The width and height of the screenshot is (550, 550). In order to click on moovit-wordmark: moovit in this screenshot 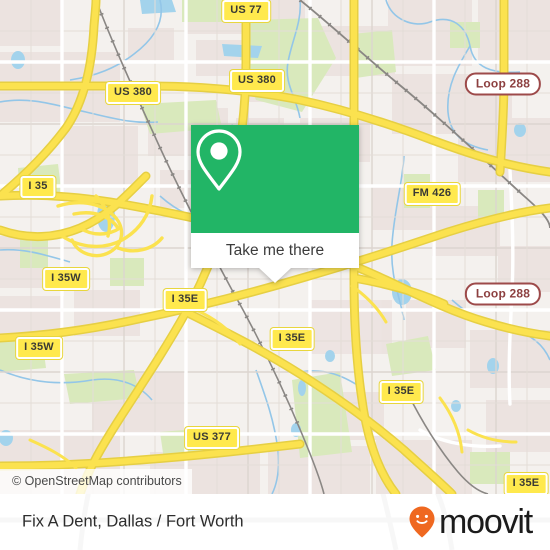, I will do `click(486, 522)`.